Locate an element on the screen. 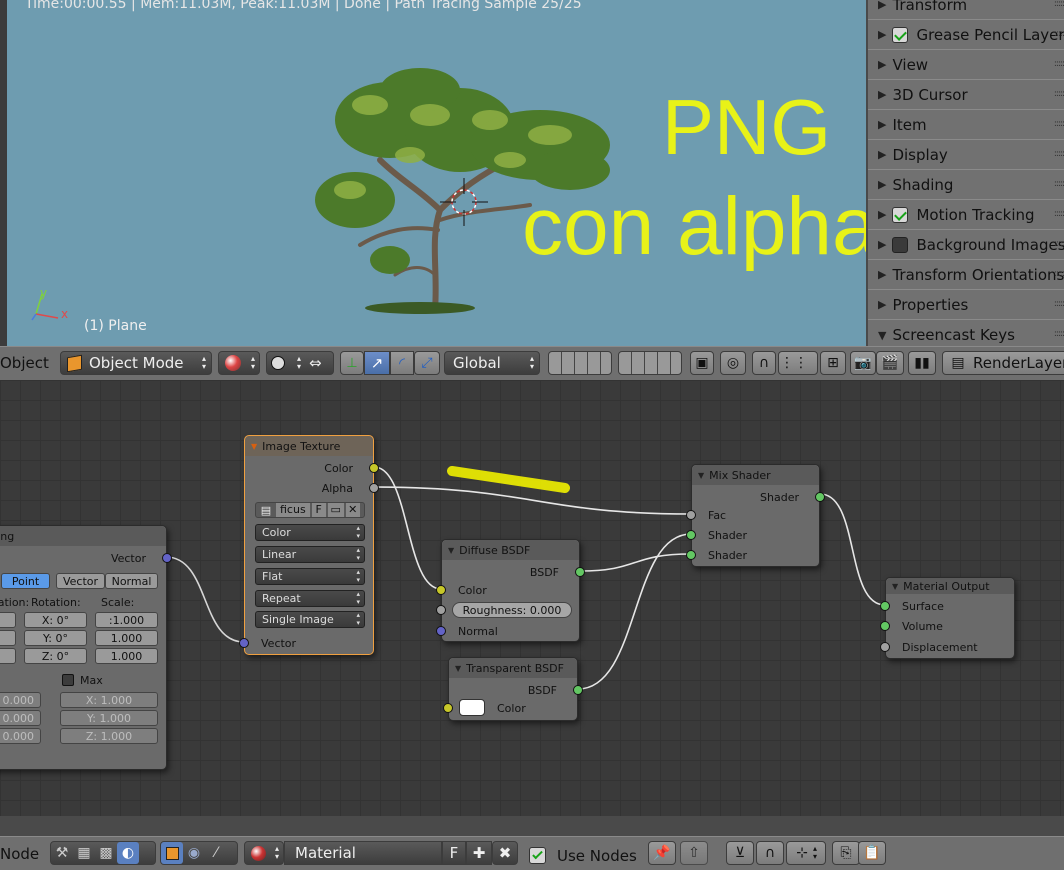  backdrop-button: ⊻ is located at coordinates (740, 853).